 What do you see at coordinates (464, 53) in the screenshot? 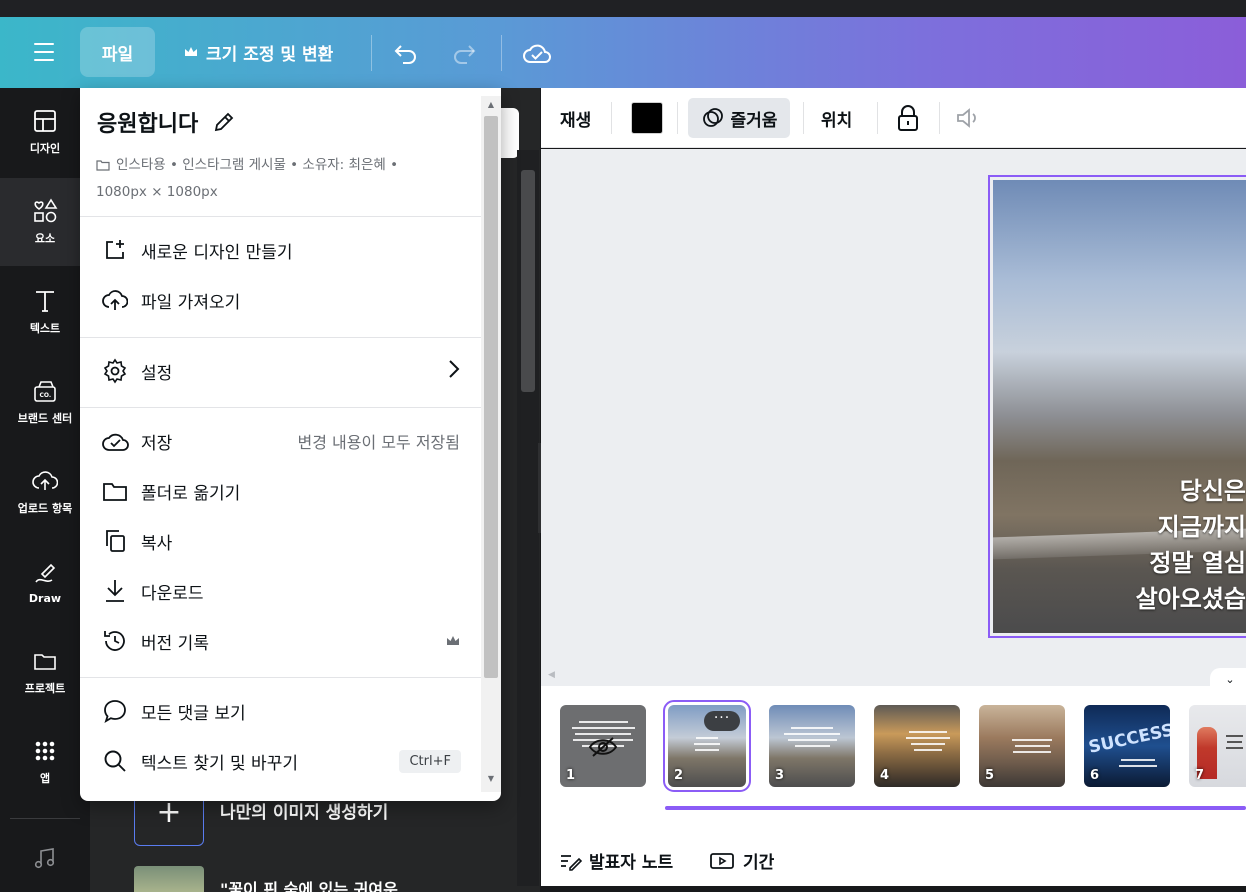
I see `redo-icon` at bounding box center [464, 53].